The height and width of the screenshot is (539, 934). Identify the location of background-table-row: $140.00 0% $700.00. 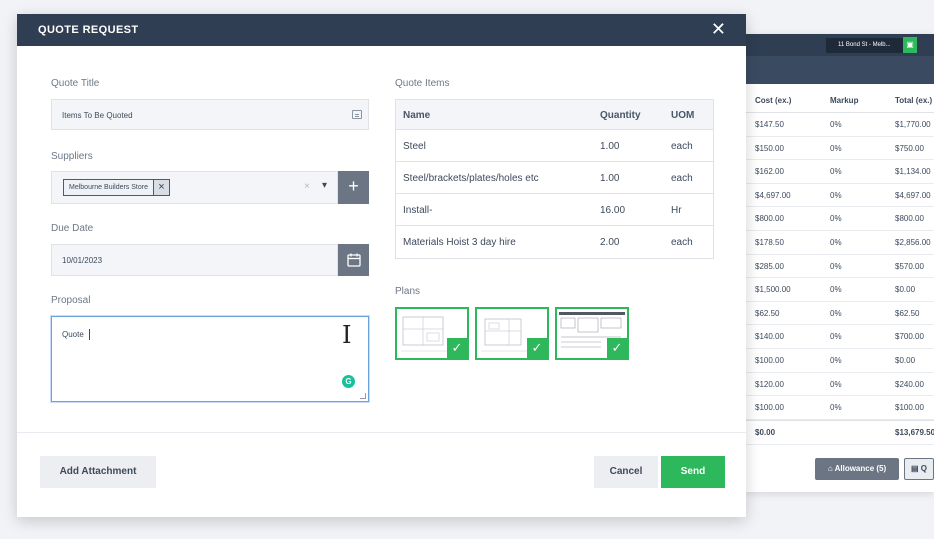
(839, 337).